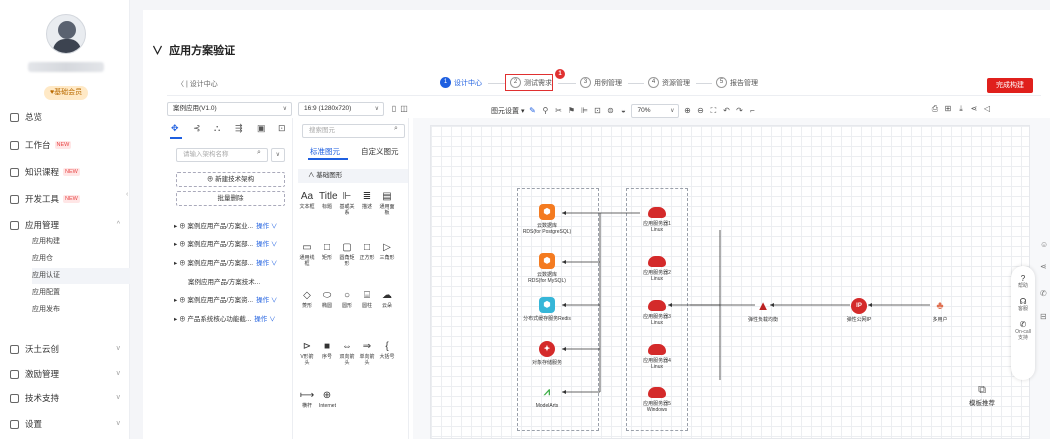  I want to click on node-label: 应用服务器2 Linux, so click(657, 276).